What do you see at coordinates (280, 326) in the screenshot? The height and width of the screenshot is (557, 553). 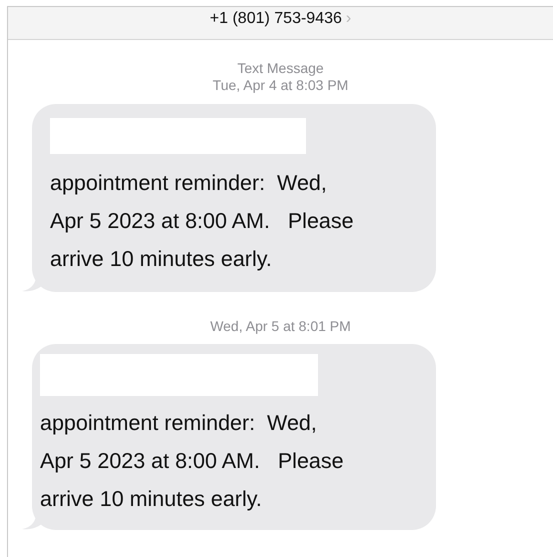 I see `timestamp: Wed, Apr 5 at 8:01 PM` at bounding box center [280, 326].